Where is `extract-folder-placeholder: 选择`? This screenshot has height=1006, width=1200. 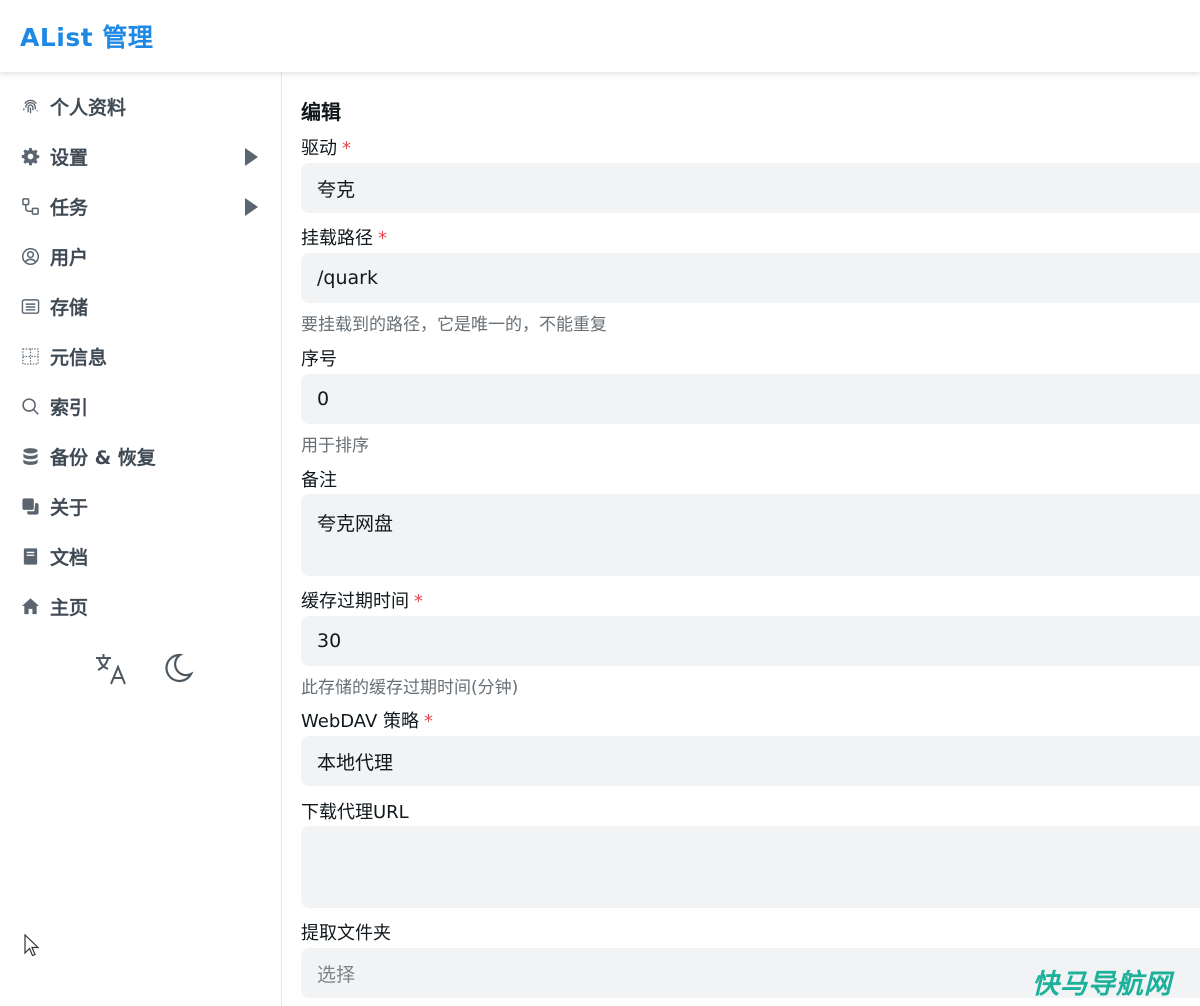 extract-folder-placeholder: 选择 is located at coordinates (336, 974).